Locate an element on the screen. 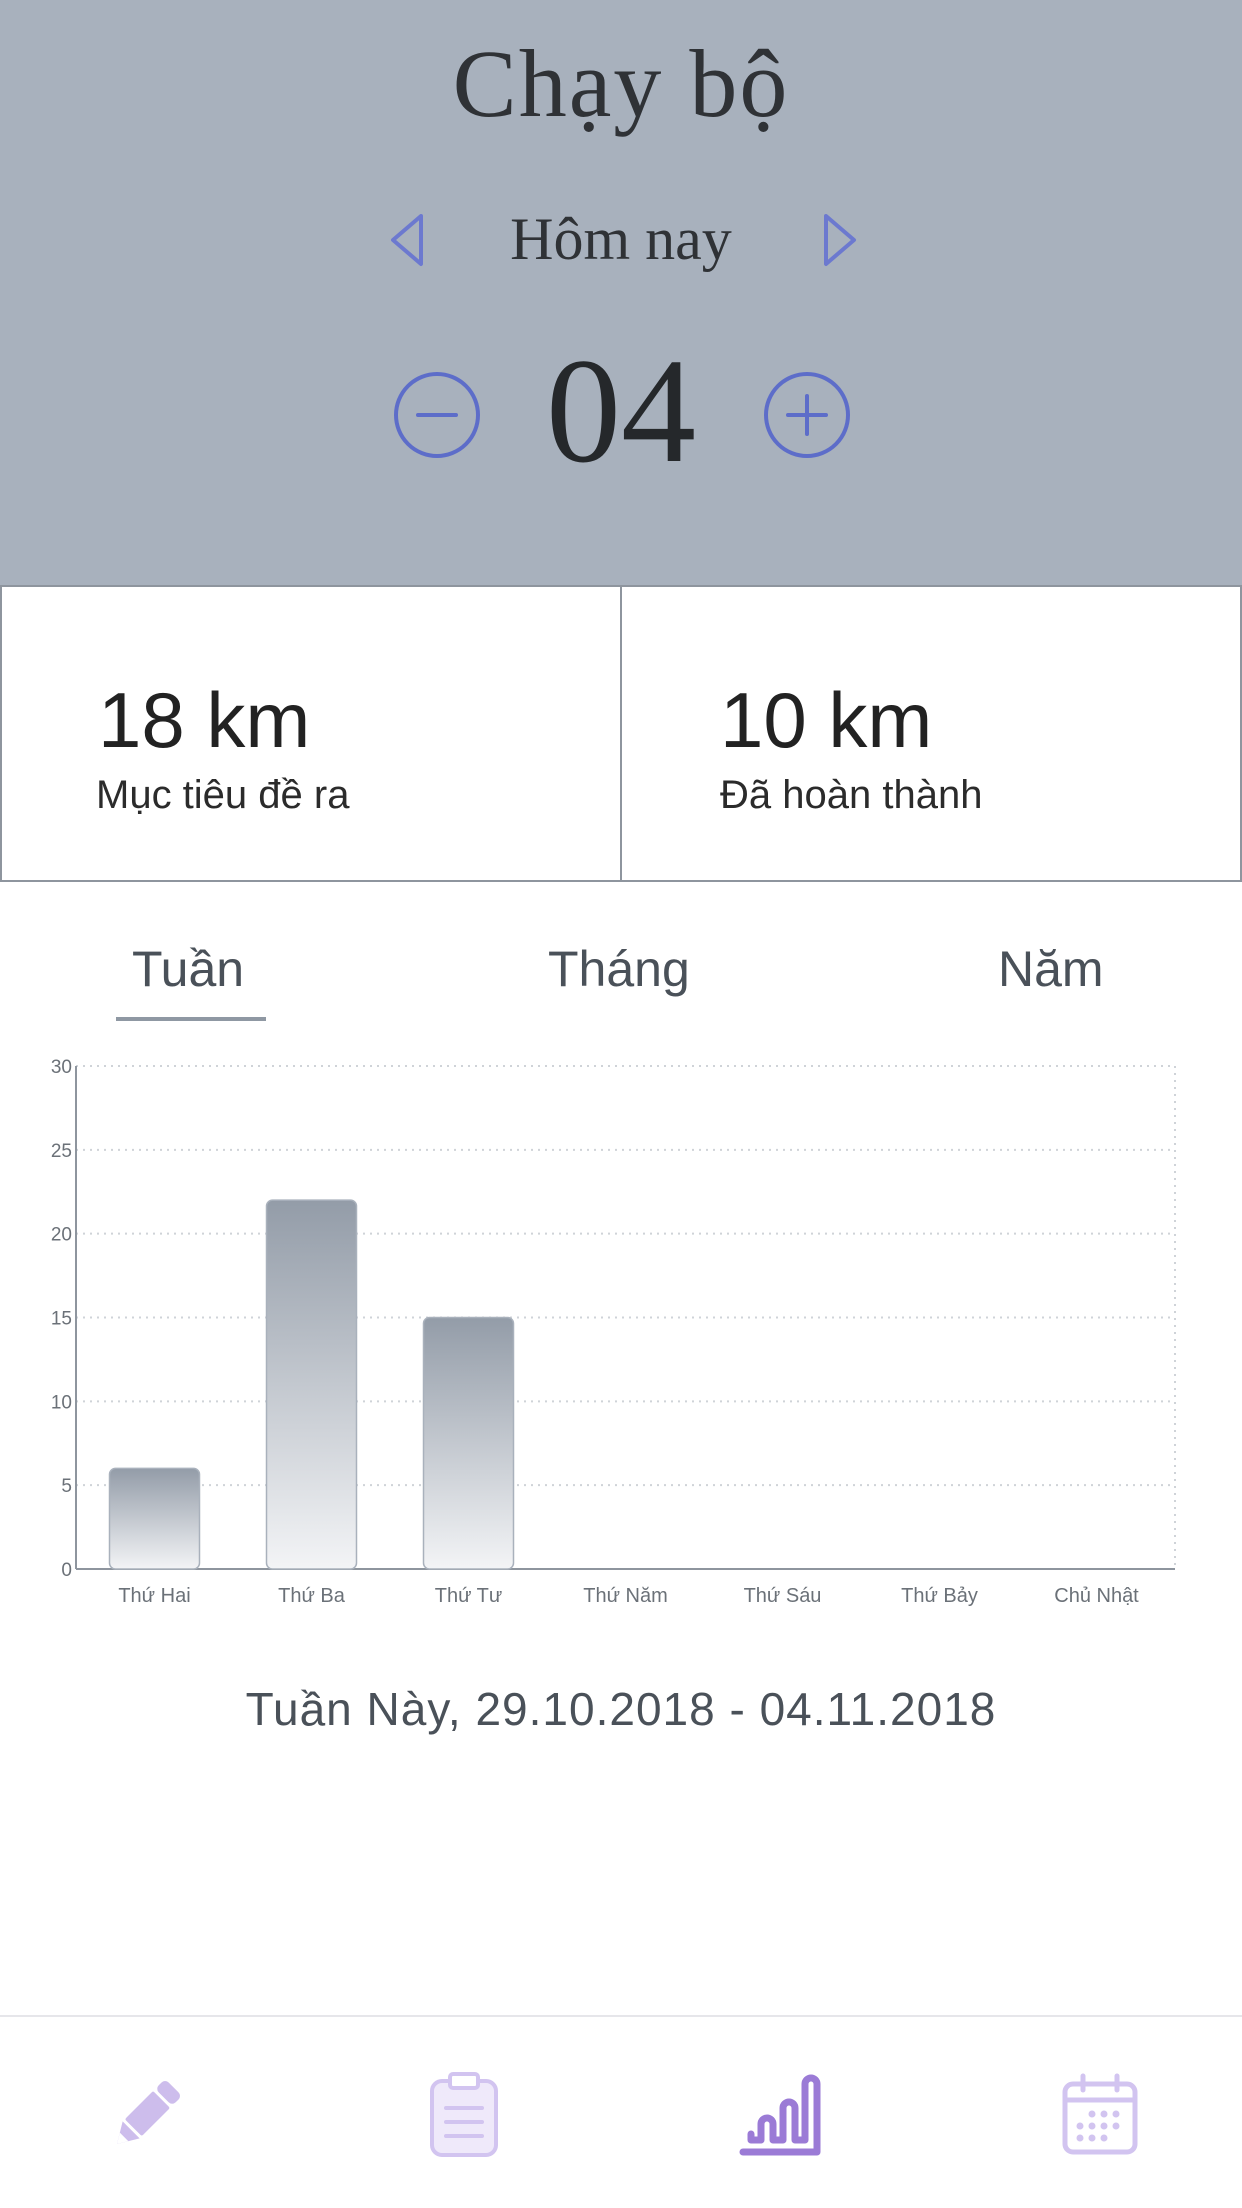 This screenshot has height=2208, width=1242. goal-value: 18 km is located at coordinates (204, 720).